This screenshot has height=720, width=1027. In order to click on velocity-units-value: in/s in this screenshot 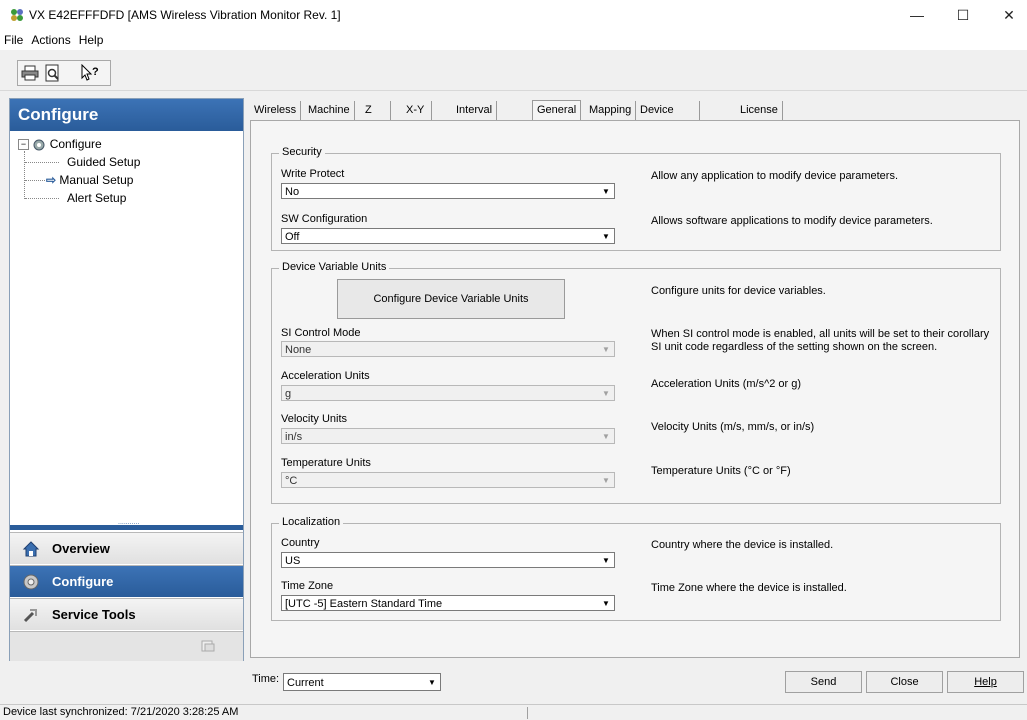, I will do `click(294, 437)`.